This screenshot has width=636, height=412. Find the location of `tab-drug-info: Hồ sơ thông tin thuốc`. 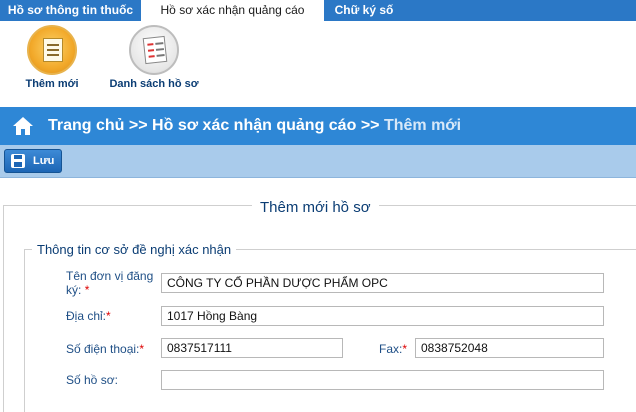

tab-drug-info: Hồ sơ thông tin thuốc is located at coordinates (70, 10).